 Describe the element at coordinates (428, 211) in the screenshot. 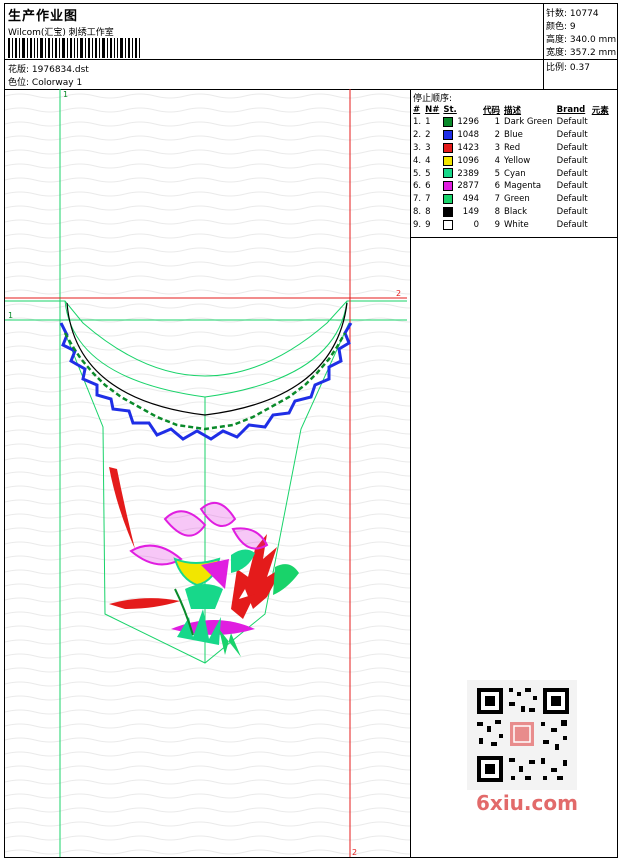

I see `row-needle: 8` at that location.